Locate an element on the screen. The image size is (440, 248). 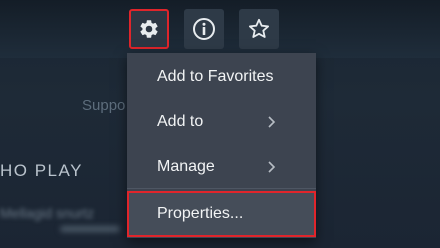
favorite-button is located at coordinates (259, 29).